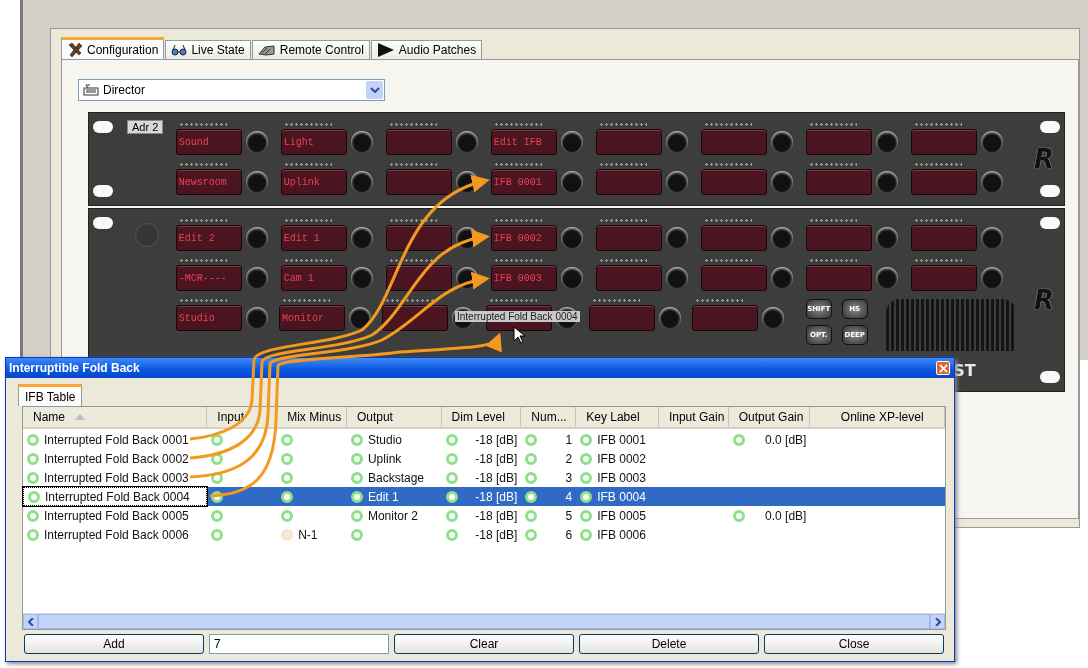 This screenshot has width=1088, height=668. What do you see at coordinates (384, 439) in the screenshot?
I see `output-text: Studio` at bounding box center [384, 439].